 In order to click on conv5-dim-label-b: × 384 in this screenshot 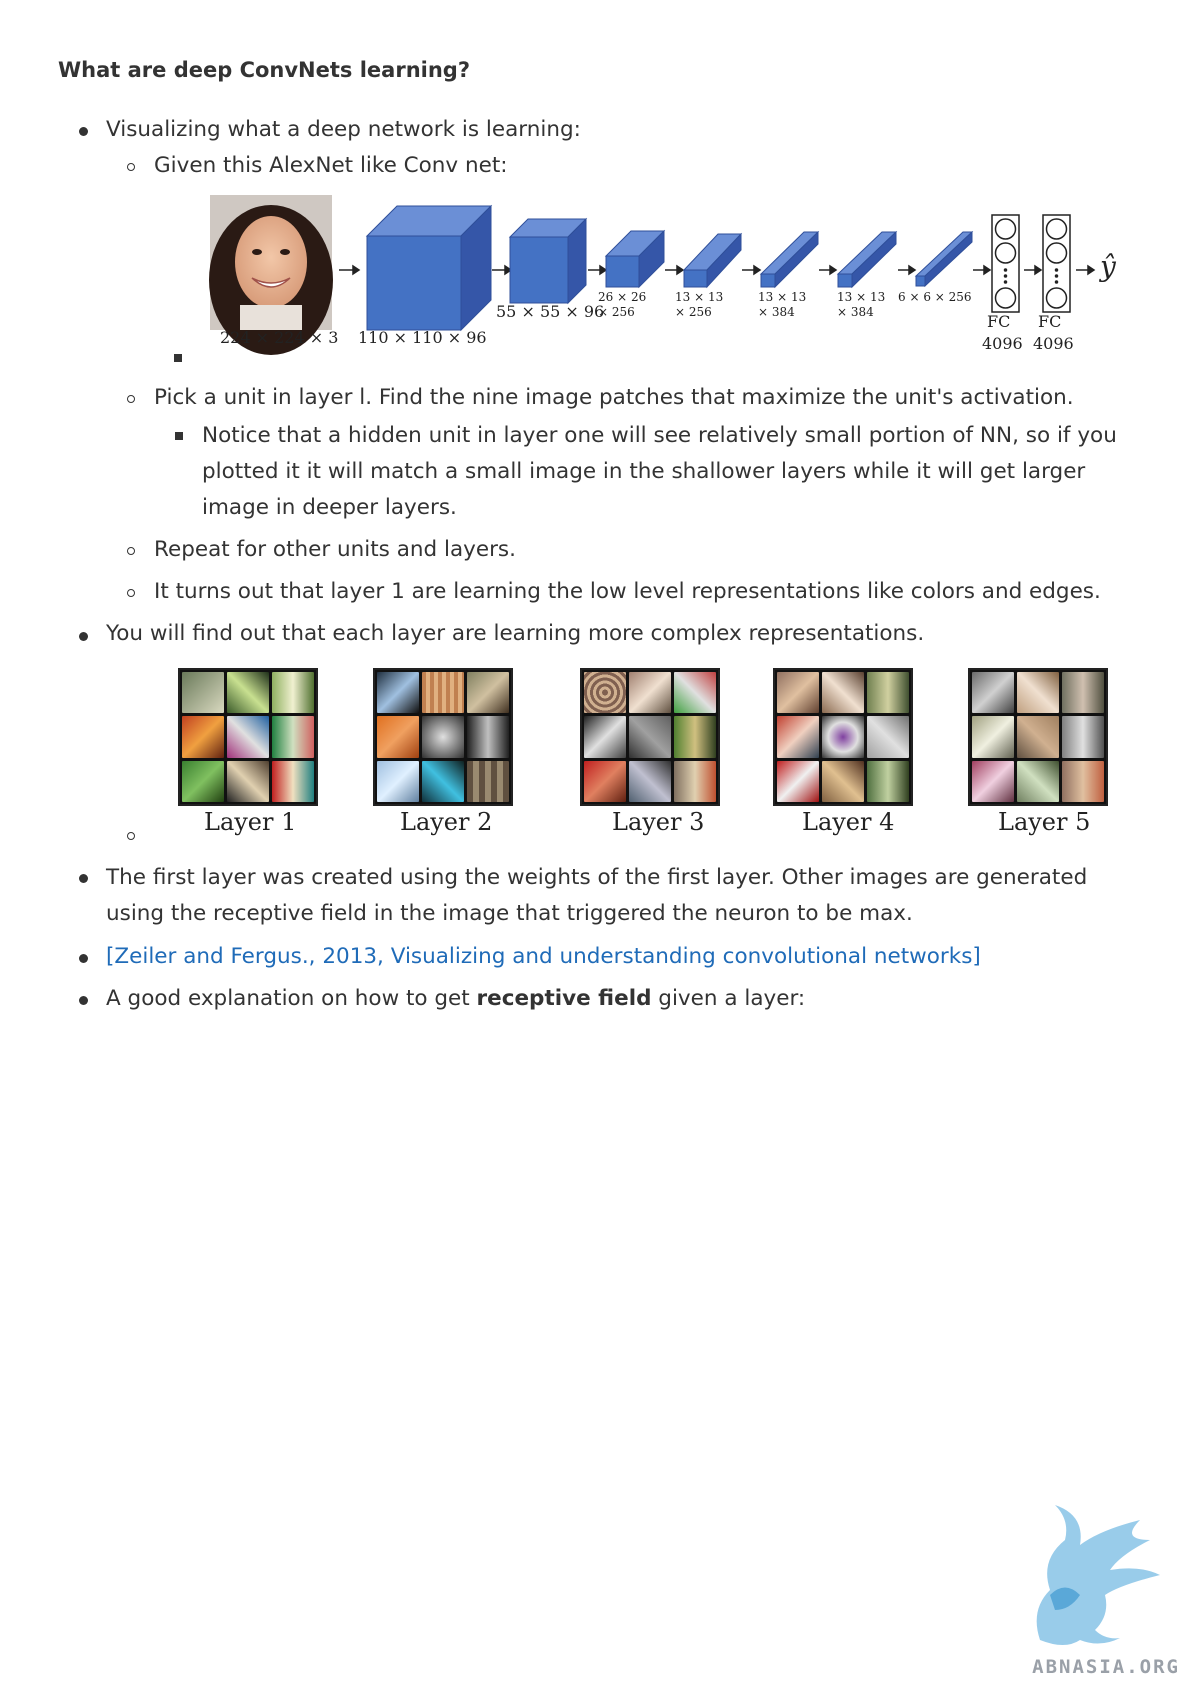, I will do `click(776, 312)`.